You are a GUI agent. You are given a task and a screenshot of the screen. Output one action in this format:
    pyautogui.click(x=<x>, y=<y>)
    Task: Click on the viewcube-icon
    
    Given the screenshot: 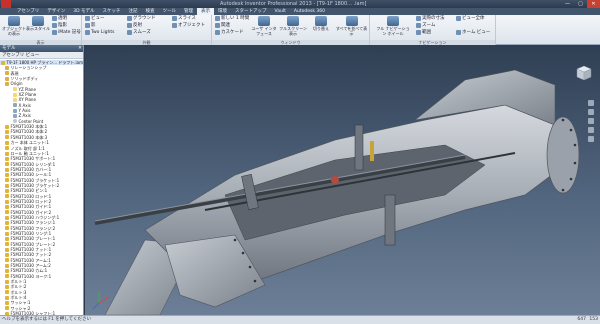 What is the action you would take?
    pyautogui.click(x=584, y=73)
    